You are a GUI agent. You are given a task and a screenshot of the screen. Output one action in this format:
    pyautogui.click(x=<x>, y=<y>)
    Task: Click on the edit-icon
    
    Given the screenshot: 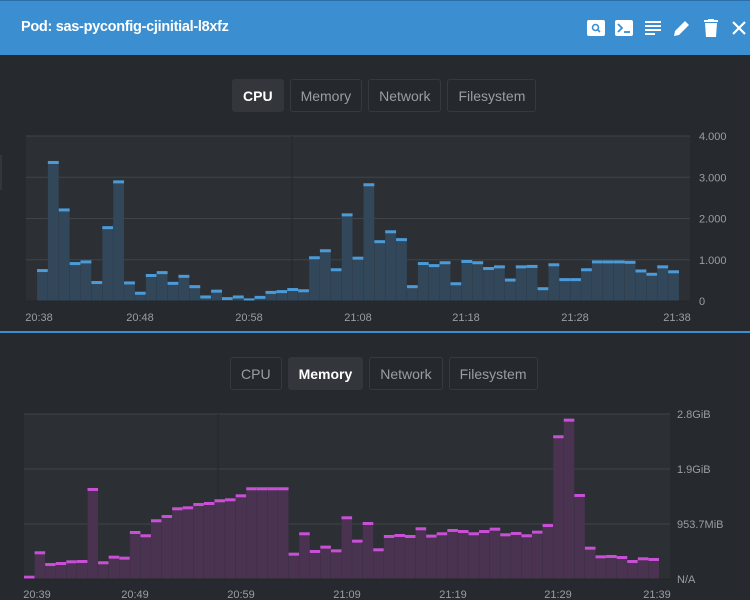 What is the action you would take?
    pyautogui.click(x=682, y=28)
    